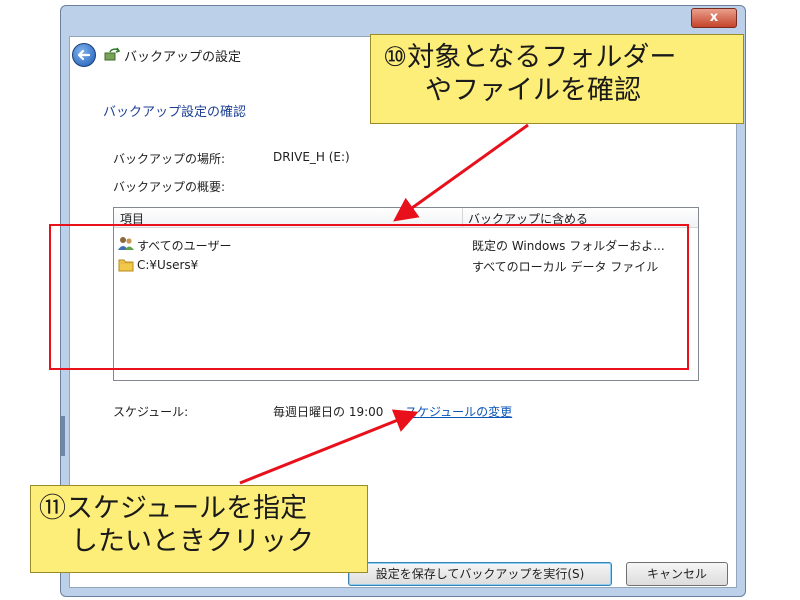 Image resolution: width=800 pixels, height=600 pixels. I want to click on callout-bottom-line2: したいときクリック, so click(192, 541).